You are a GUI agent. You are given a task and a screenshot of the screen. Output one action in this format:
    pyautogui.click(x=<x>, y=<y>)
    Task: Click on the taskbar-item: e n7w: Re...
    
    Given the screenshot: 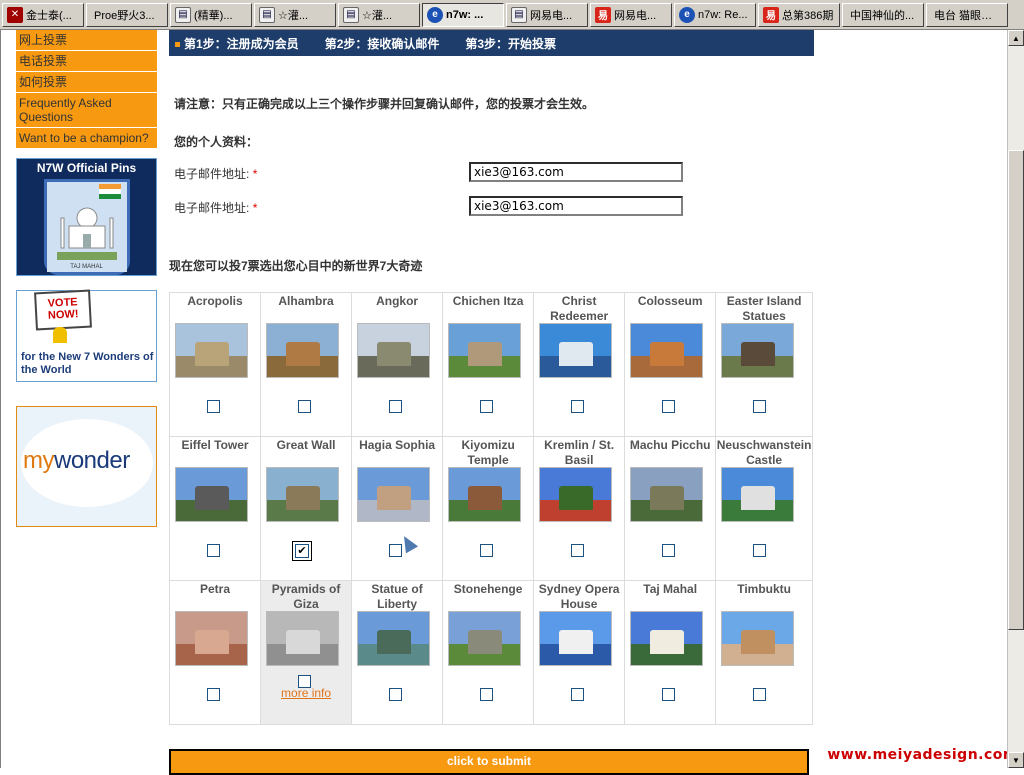 What is the action you would take?
    pyautogui.click(x=715, y=14)
    